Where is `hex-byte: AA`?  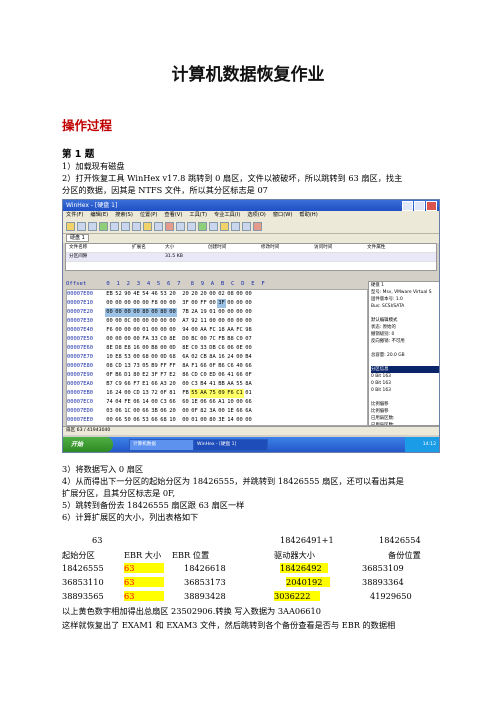
hex-byte: AA is located at coordinates (230, 330).